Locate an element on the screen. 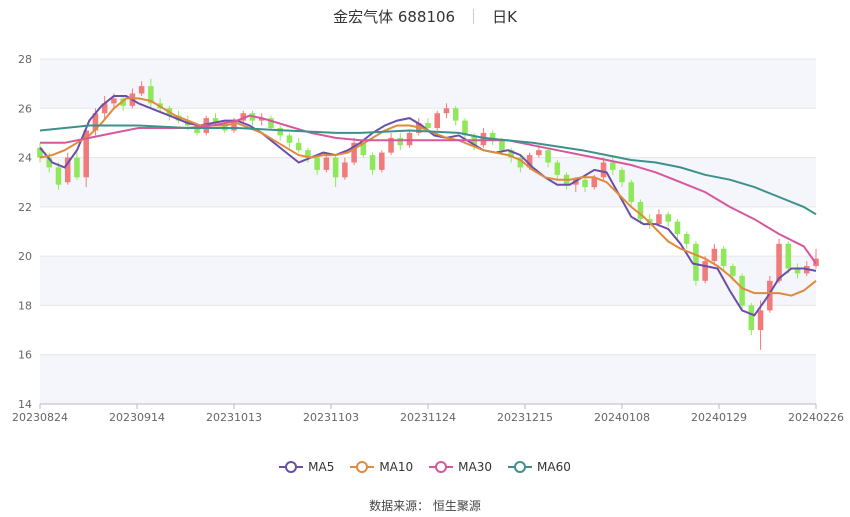  y-tick-label: 20 is located at coordinates (25, 256).